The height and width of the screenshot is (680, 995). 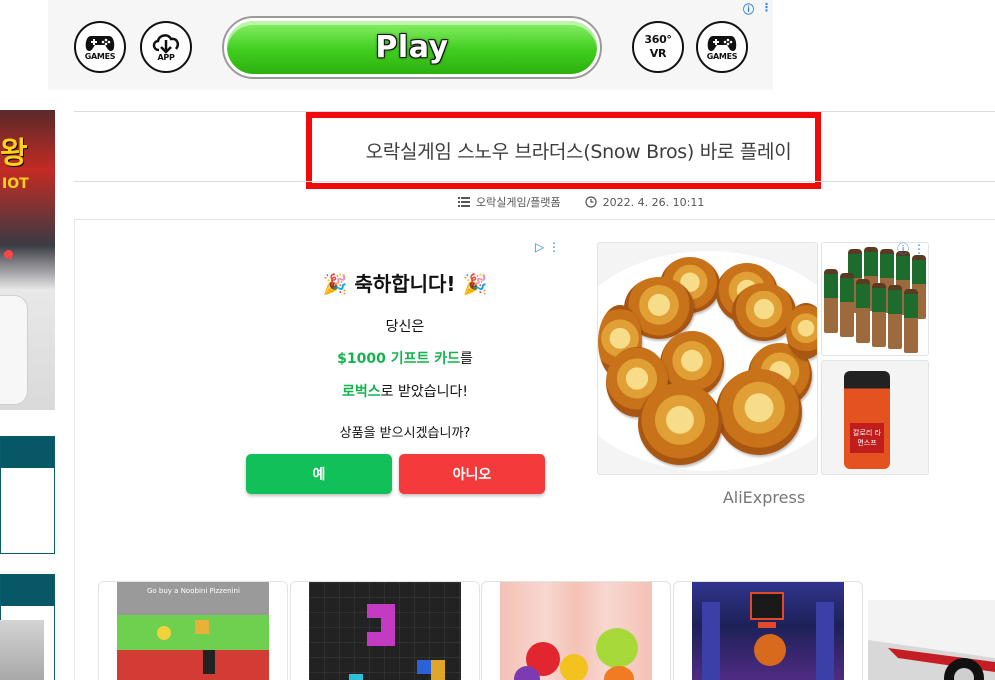 I want to click on yes-button: 예, so click(x=319, y=474).